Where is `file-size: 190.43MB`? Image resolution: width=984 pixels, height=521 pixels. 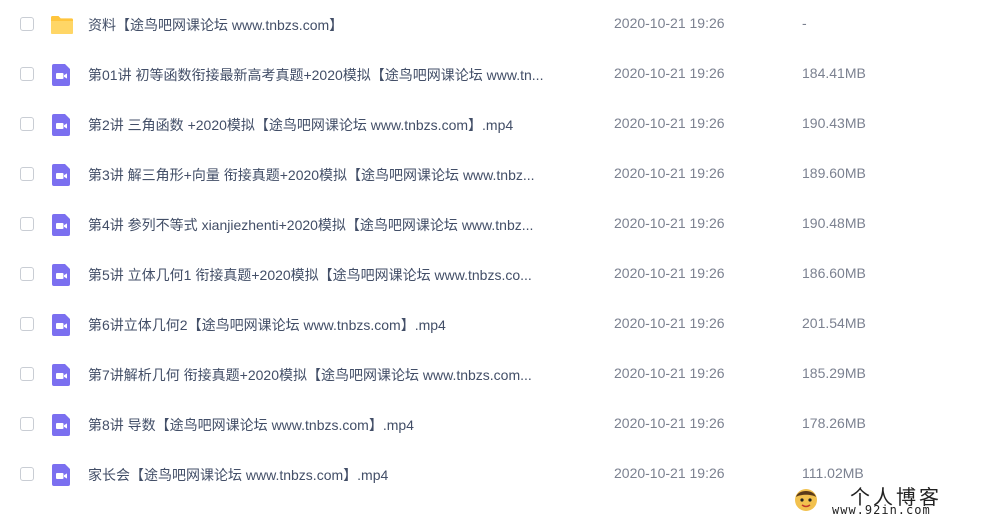 file-size: 190.43MB is located at coordinates (834, 123).